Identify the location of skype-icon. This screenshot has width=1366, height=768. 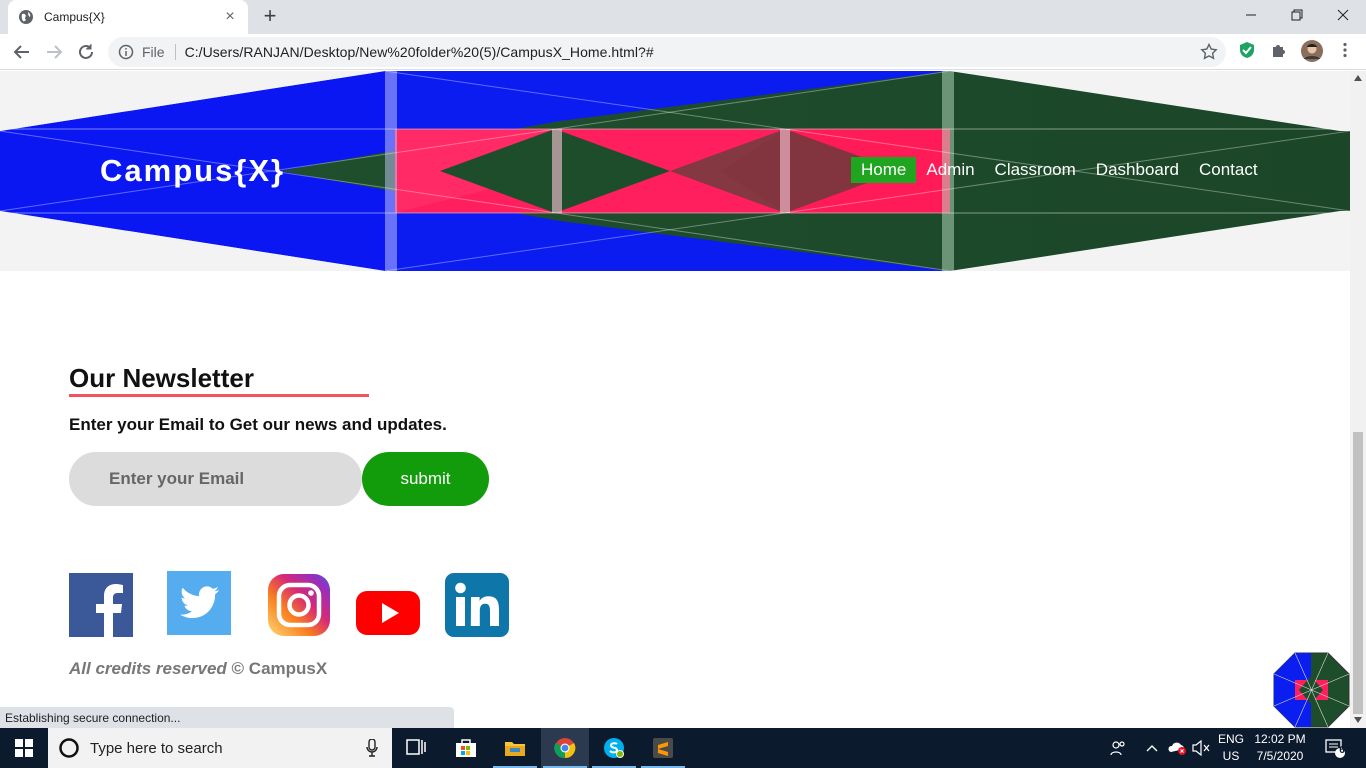
(614, 748).